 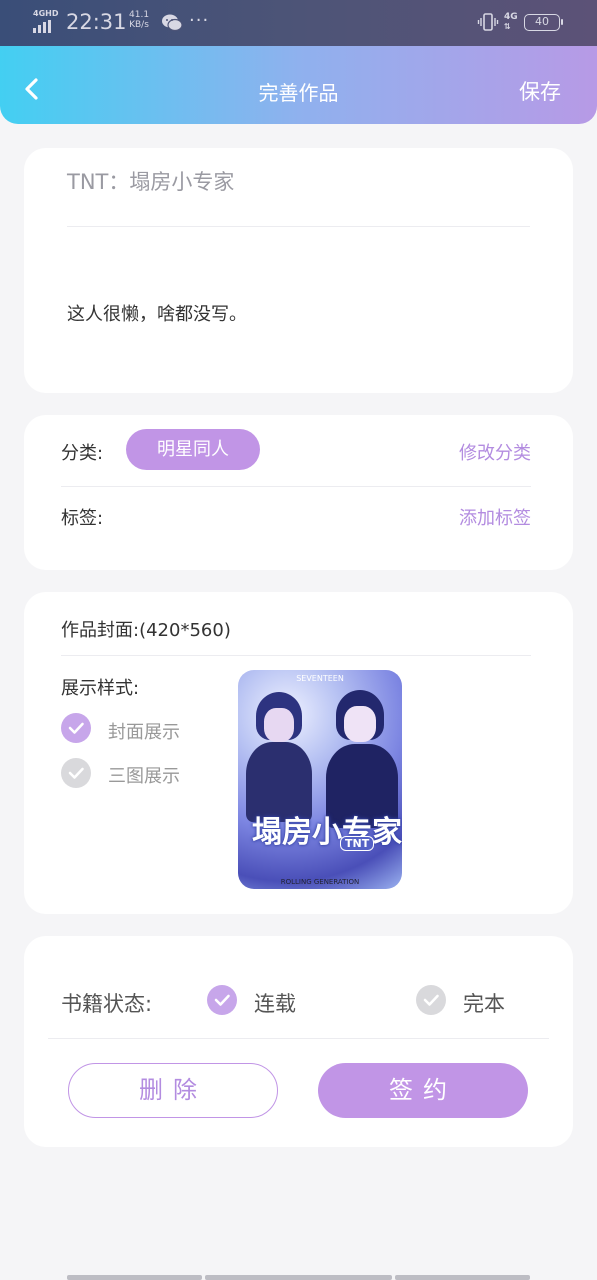 What do you see at coordinates (193, 449) in the screenshot?
I see `category-chip: 明星同人` at bounding box center [193, 449].